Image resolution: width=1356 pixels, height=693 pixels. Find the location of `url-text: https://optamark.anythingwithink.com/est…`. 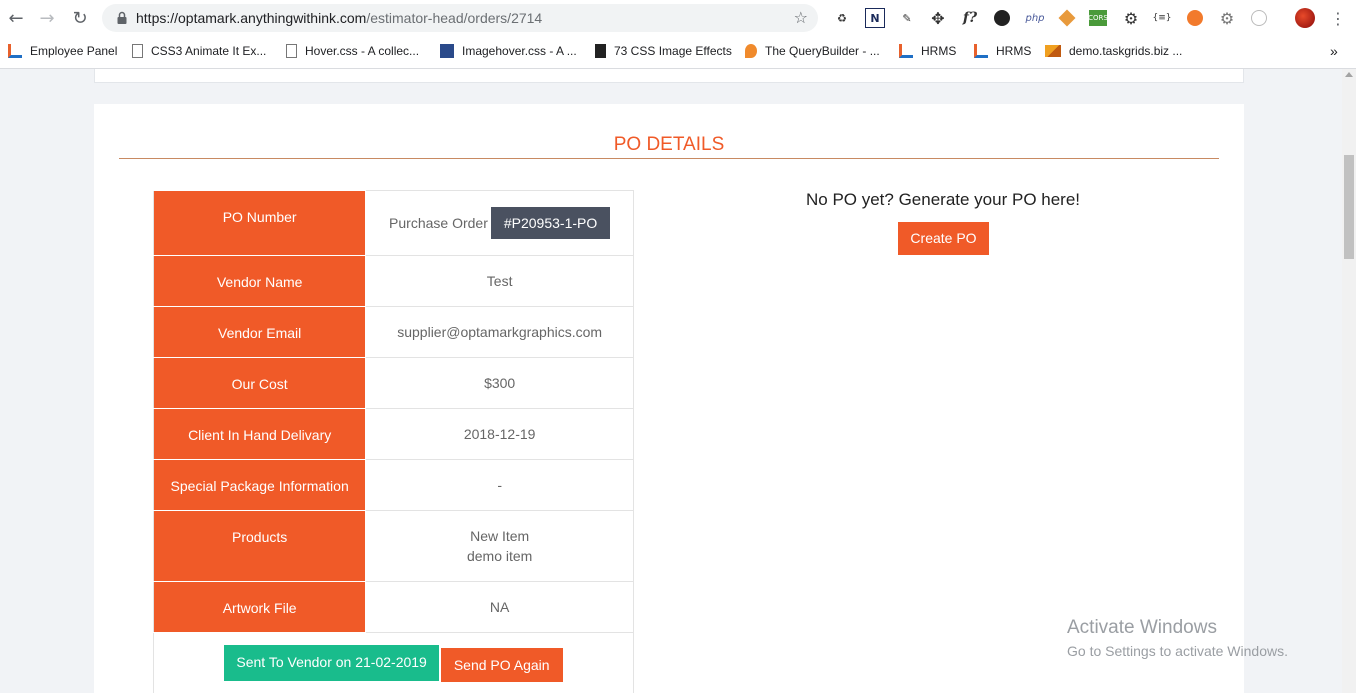

url-text: https://optamark.anythingwithink.com/est… is located at coordinates (339, 18).